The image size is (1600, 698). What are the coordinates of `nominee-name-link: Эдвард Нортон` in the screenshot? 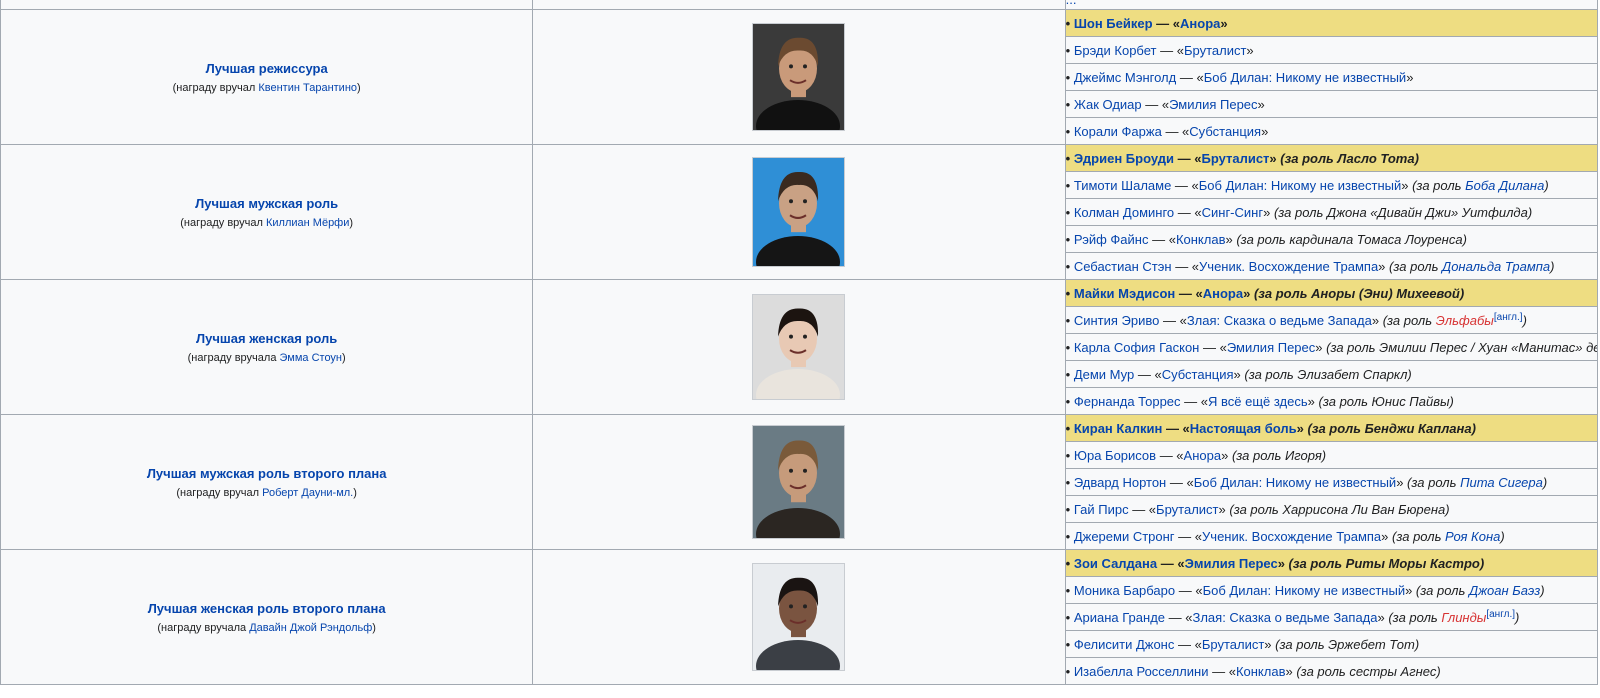 It's located at (1120, 482).